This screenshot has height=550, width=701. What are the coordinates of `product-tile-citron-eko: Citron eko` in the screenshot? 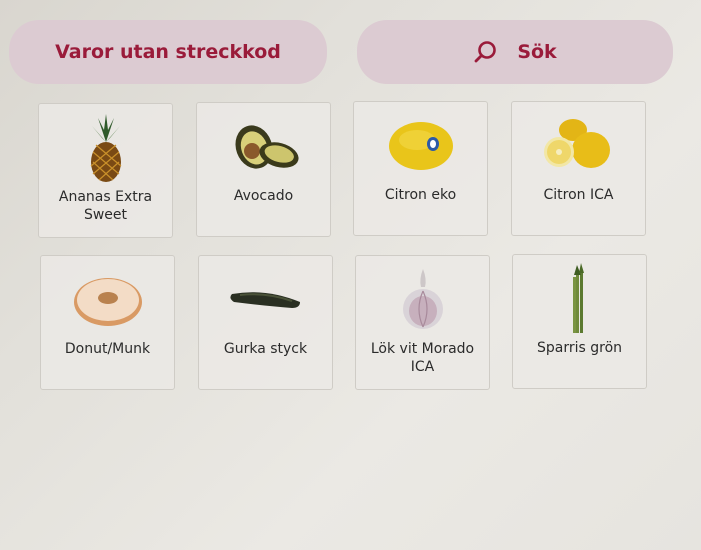 It's located at (420, 168).